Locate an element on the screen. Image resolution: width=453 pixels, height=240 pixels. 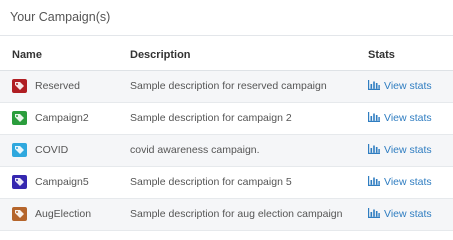
campaign-name-cell: AugElection is located at coordinates (59, 214).